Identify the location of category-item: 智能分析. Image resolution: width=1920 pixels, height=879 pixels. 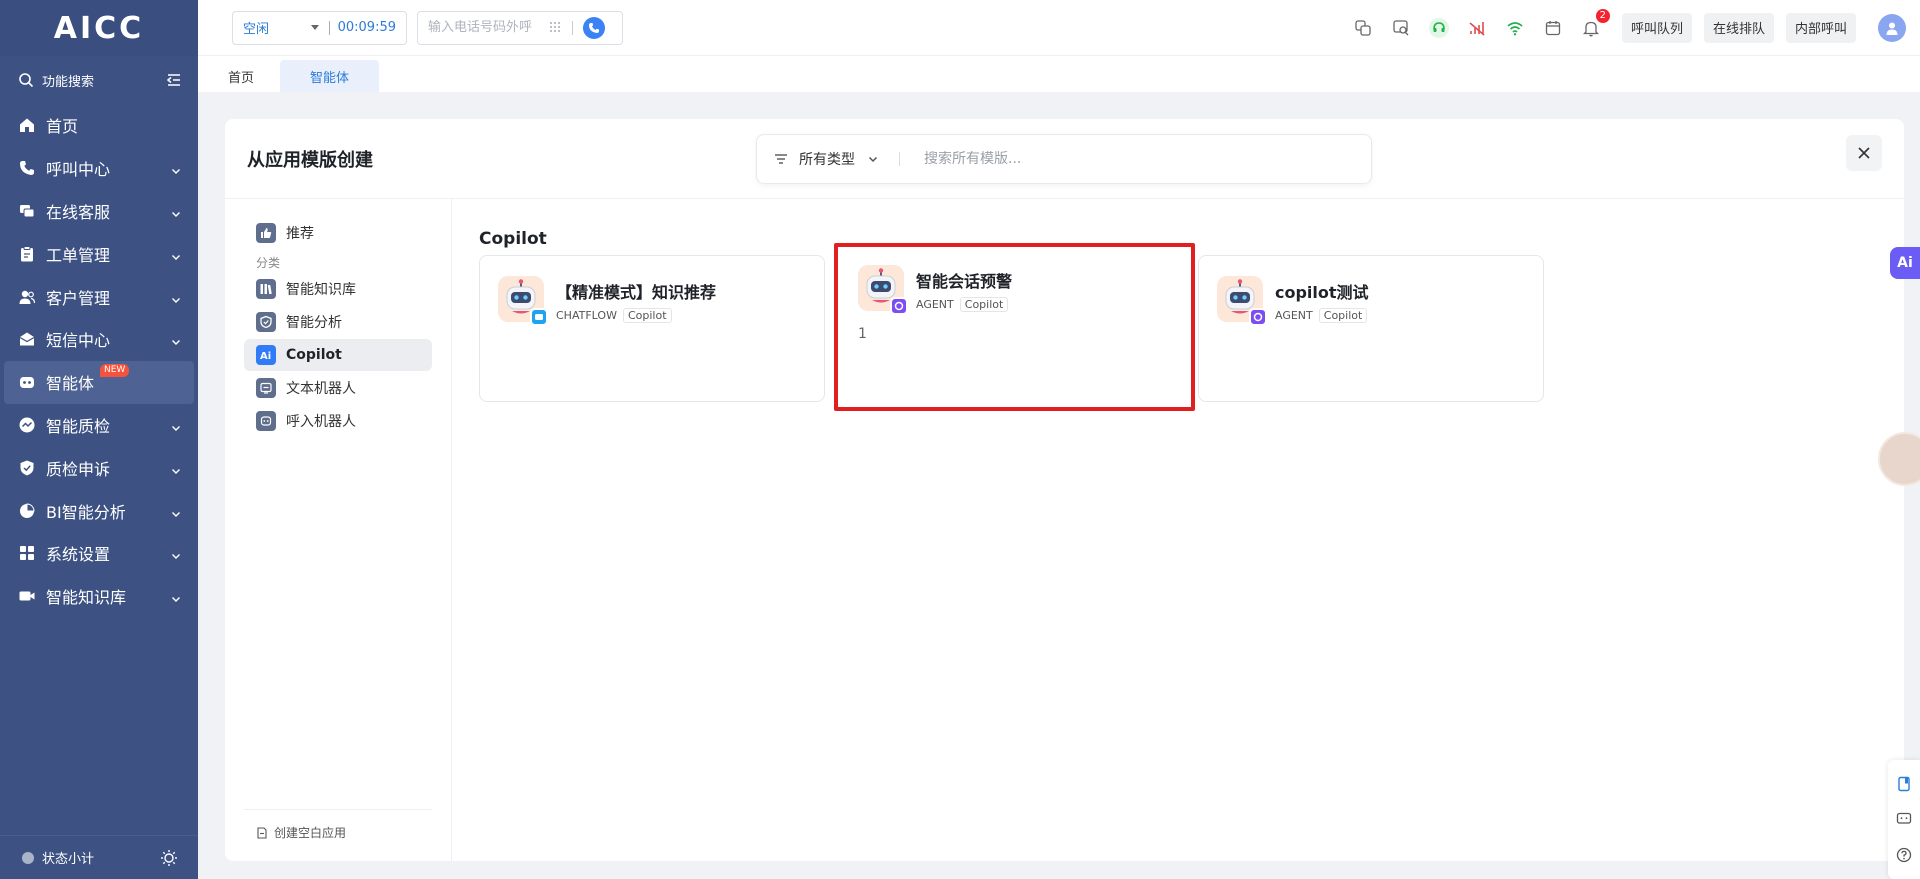
(338, 322).